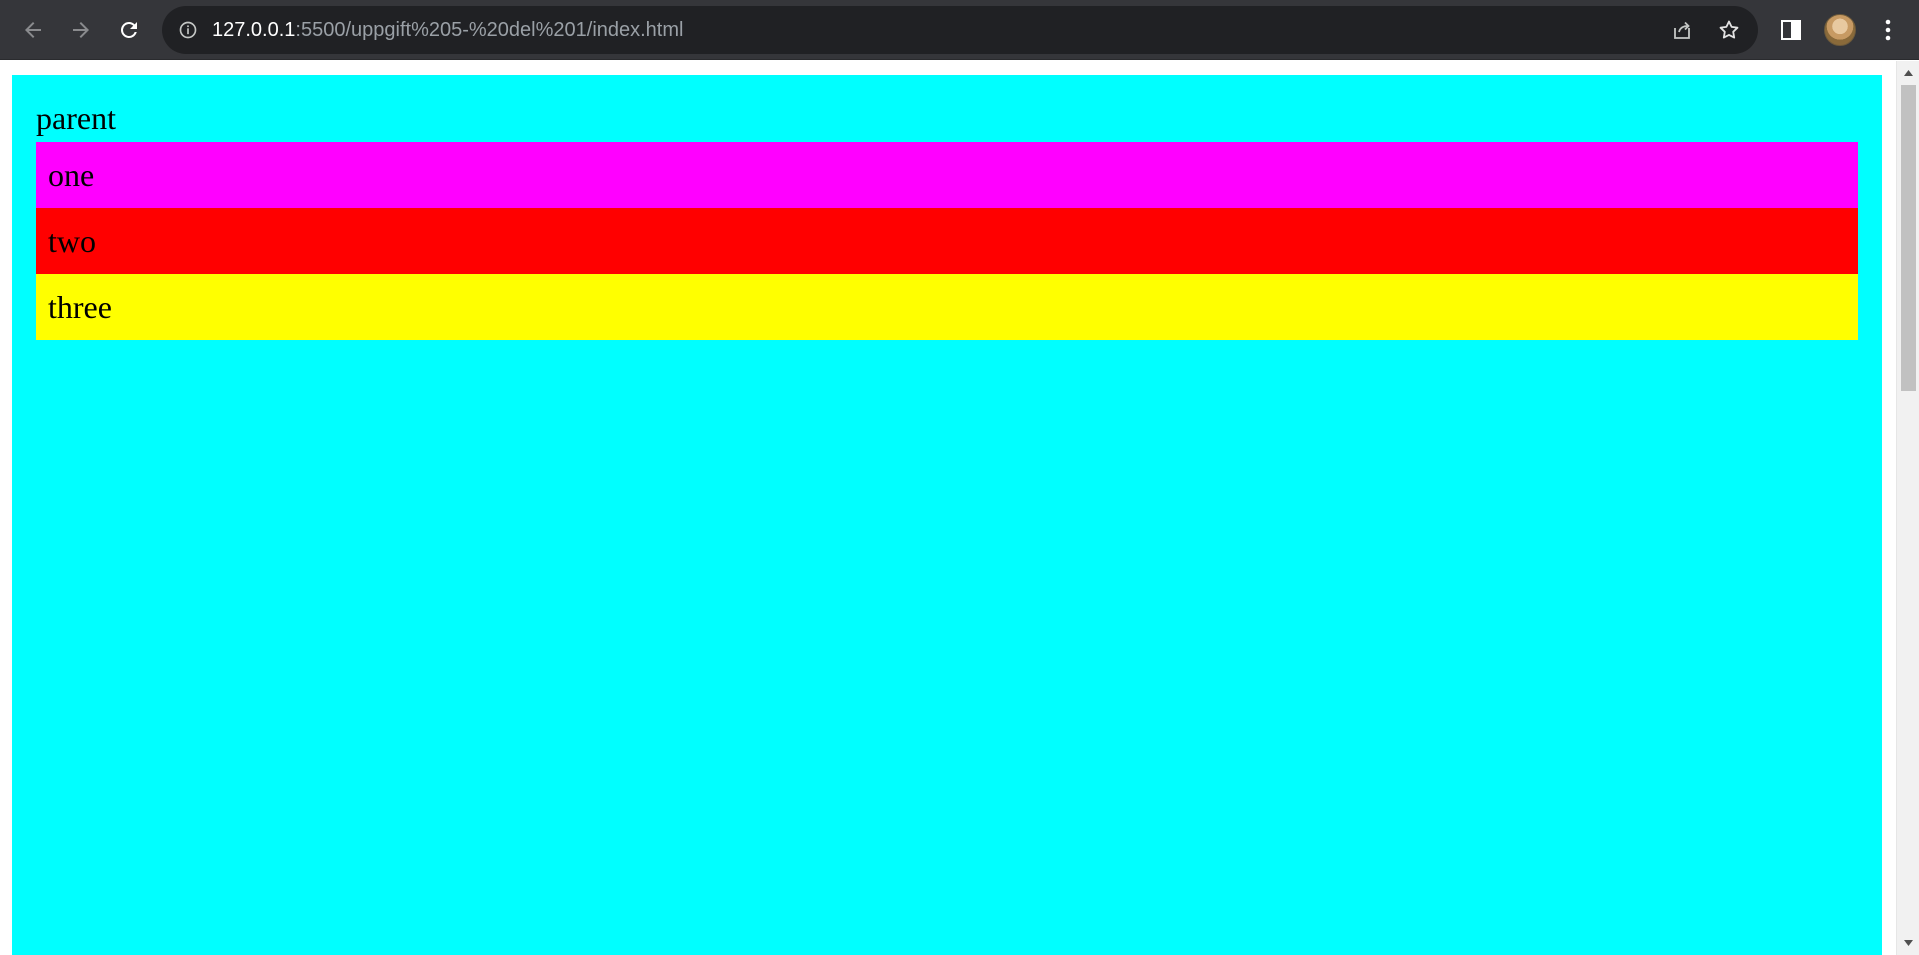  Describe the element at coordinates (1908, 73) in the screenshot. I see `scroll-up-arrow-icon` at that location.